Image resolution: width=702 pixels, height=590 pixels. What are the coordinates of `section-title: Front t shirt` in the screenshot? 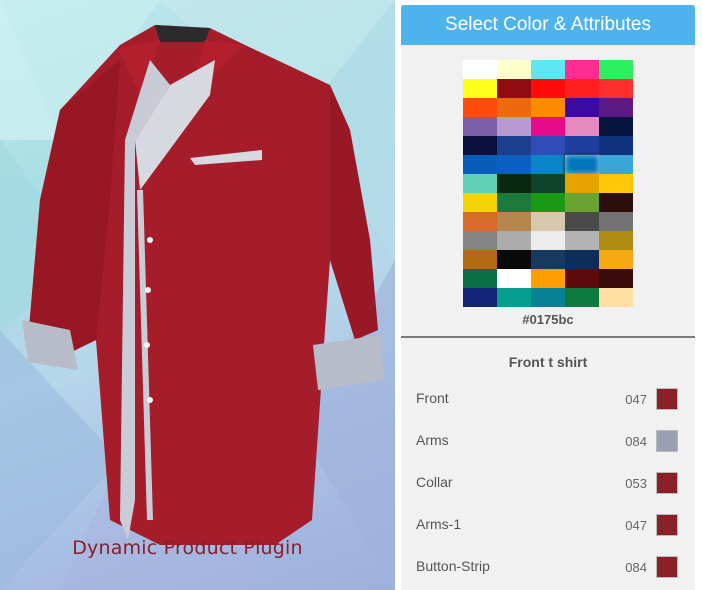 It's located at (548, 362).